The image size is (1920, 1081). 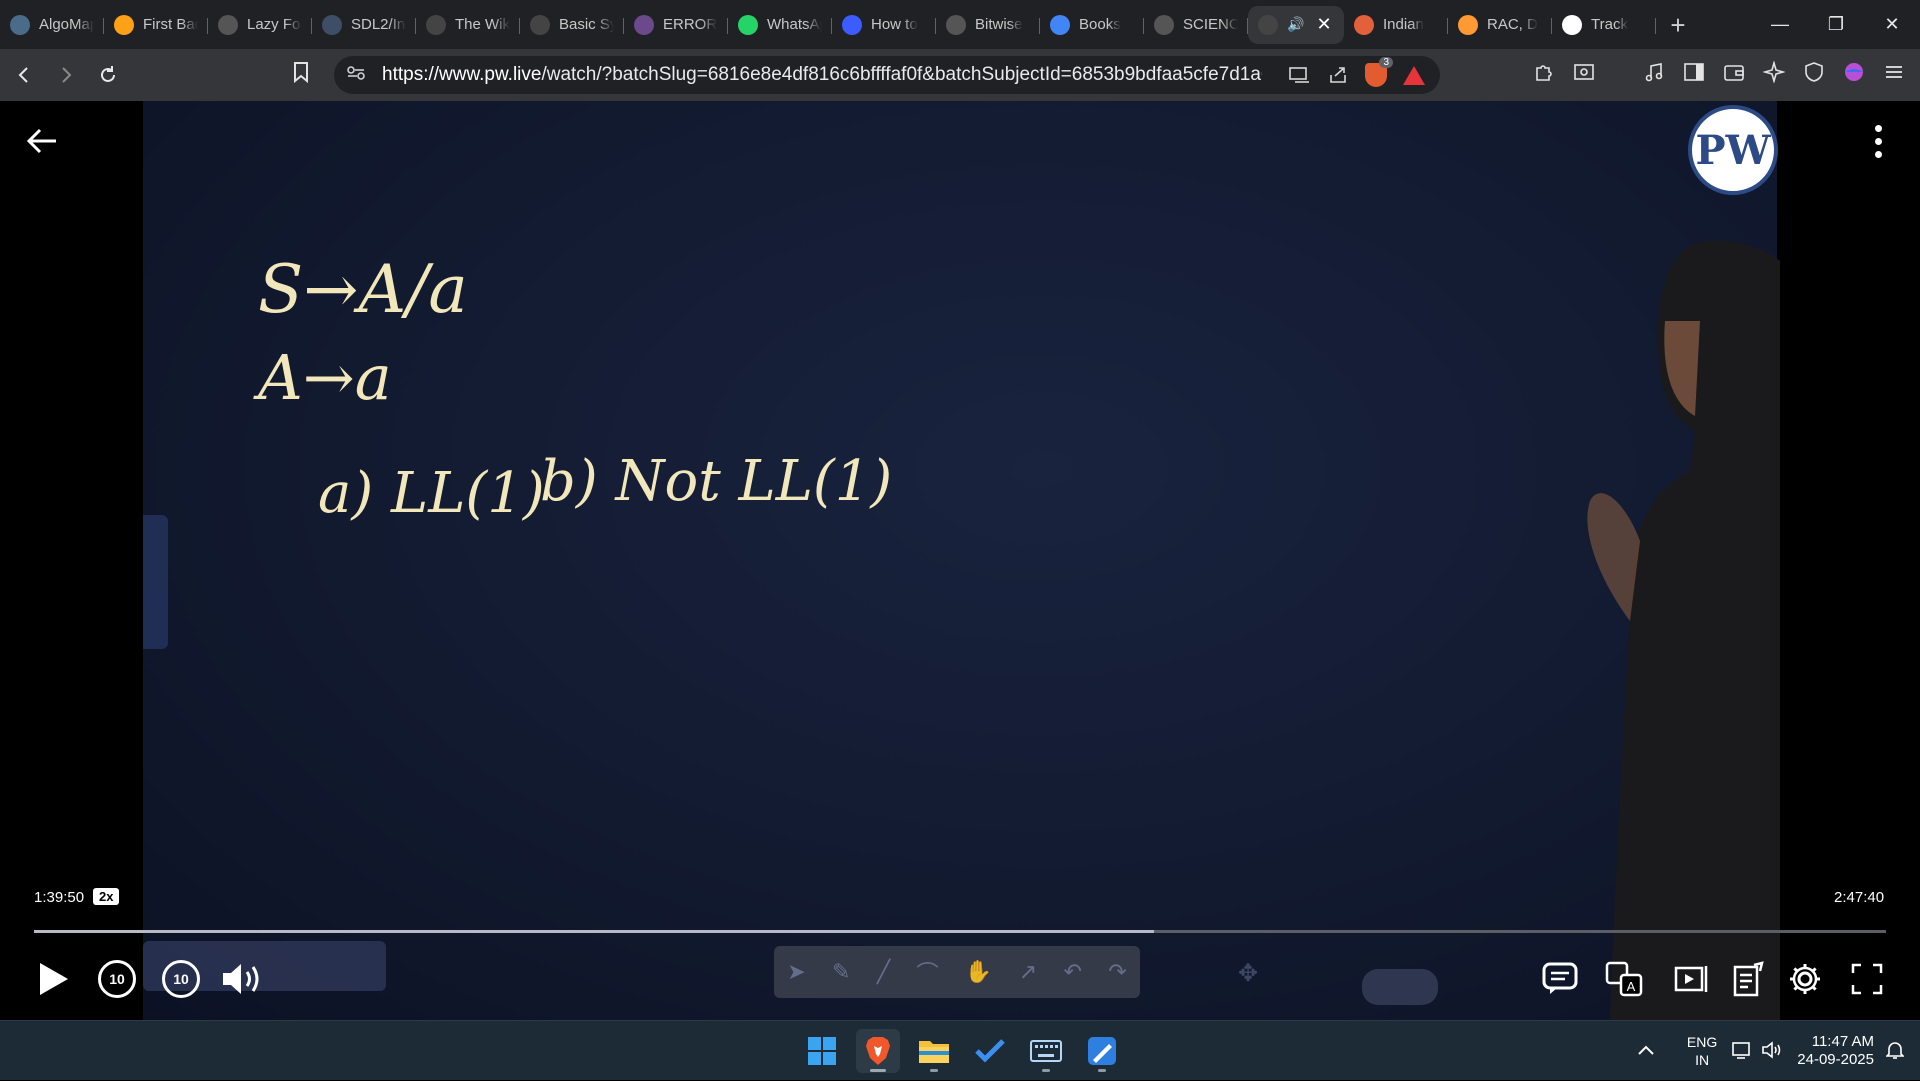 I want to click on tab-title: RAC, D, so click(x=1512, y=24).